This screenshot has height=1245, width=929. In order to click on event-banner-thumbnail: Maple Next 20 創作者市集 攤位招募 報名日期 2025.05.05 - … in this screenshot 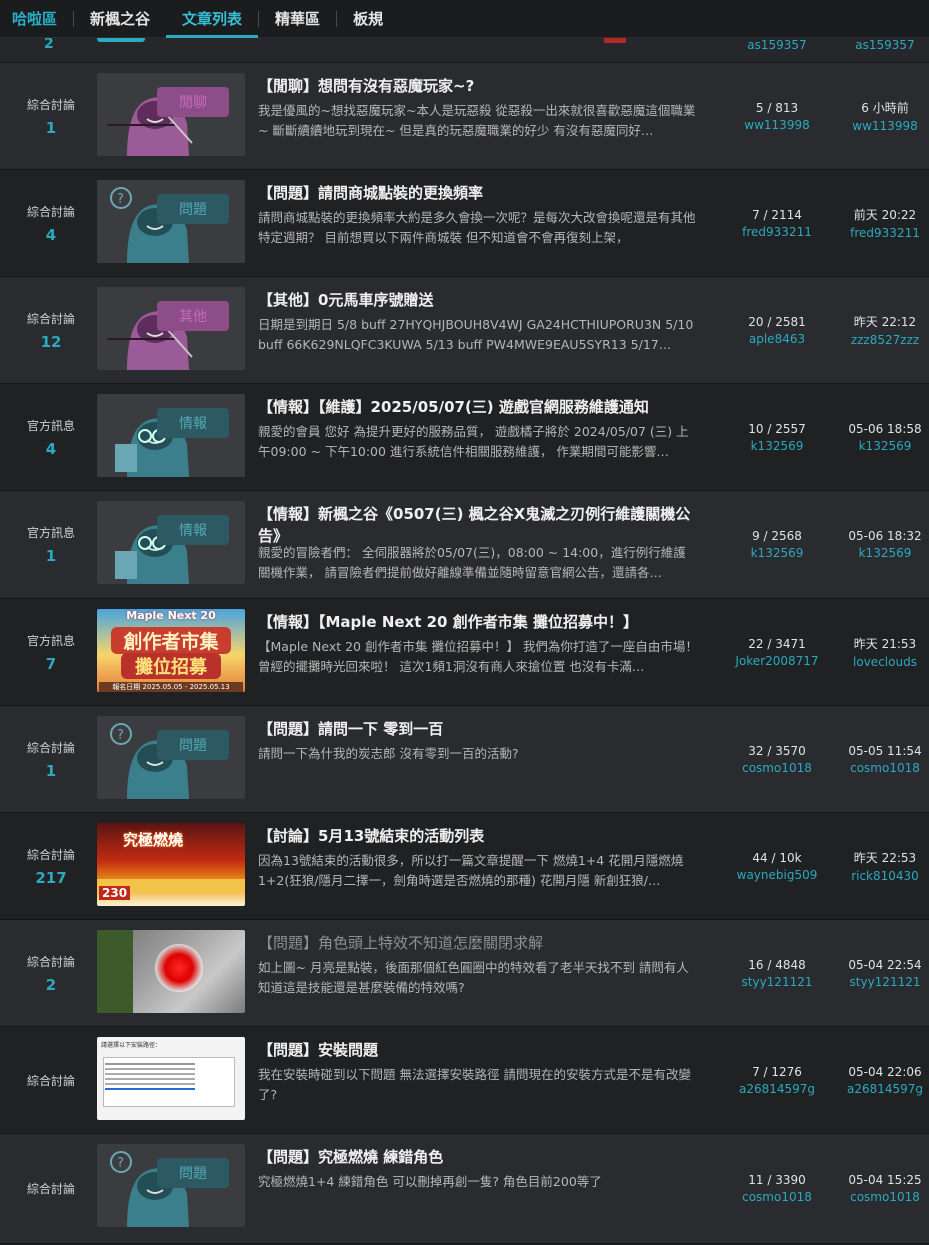, I will do `click(171, 650)`.